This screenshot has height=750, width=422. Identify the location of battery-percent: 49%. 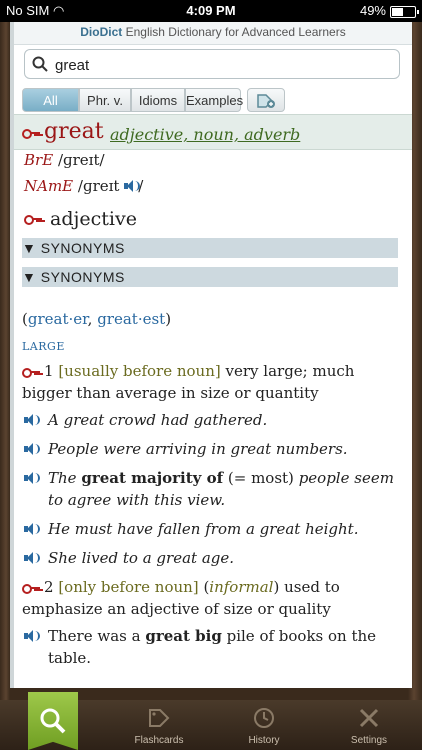
(372, 10).